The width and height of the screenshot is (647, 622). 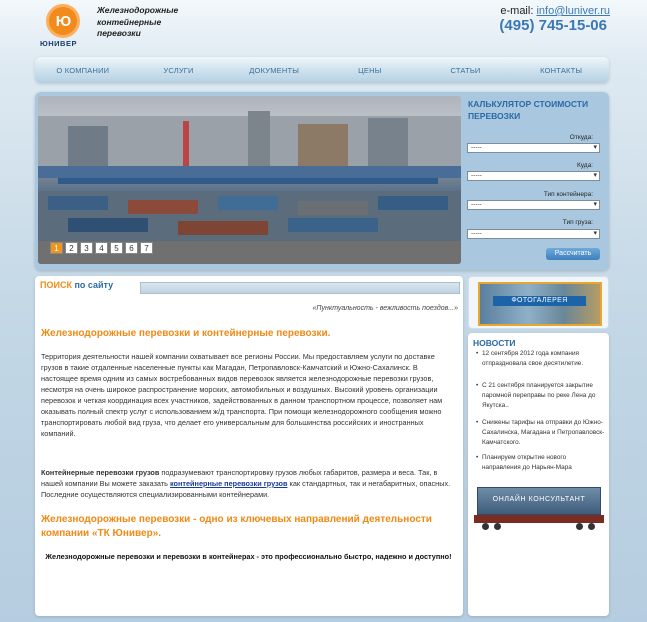 I want to click on to-label: Куда:, so click(x=584, y=165).